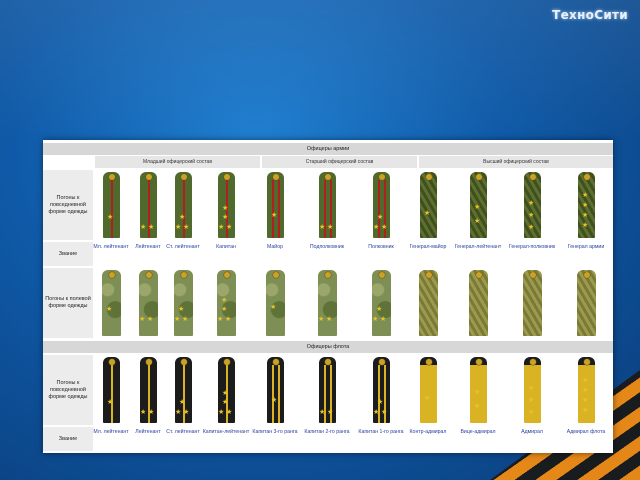  Describe the element at coordinates (275, 432) in the screenshot. I see `navy-rank-label: Капитан 3-го ранга` at that location.